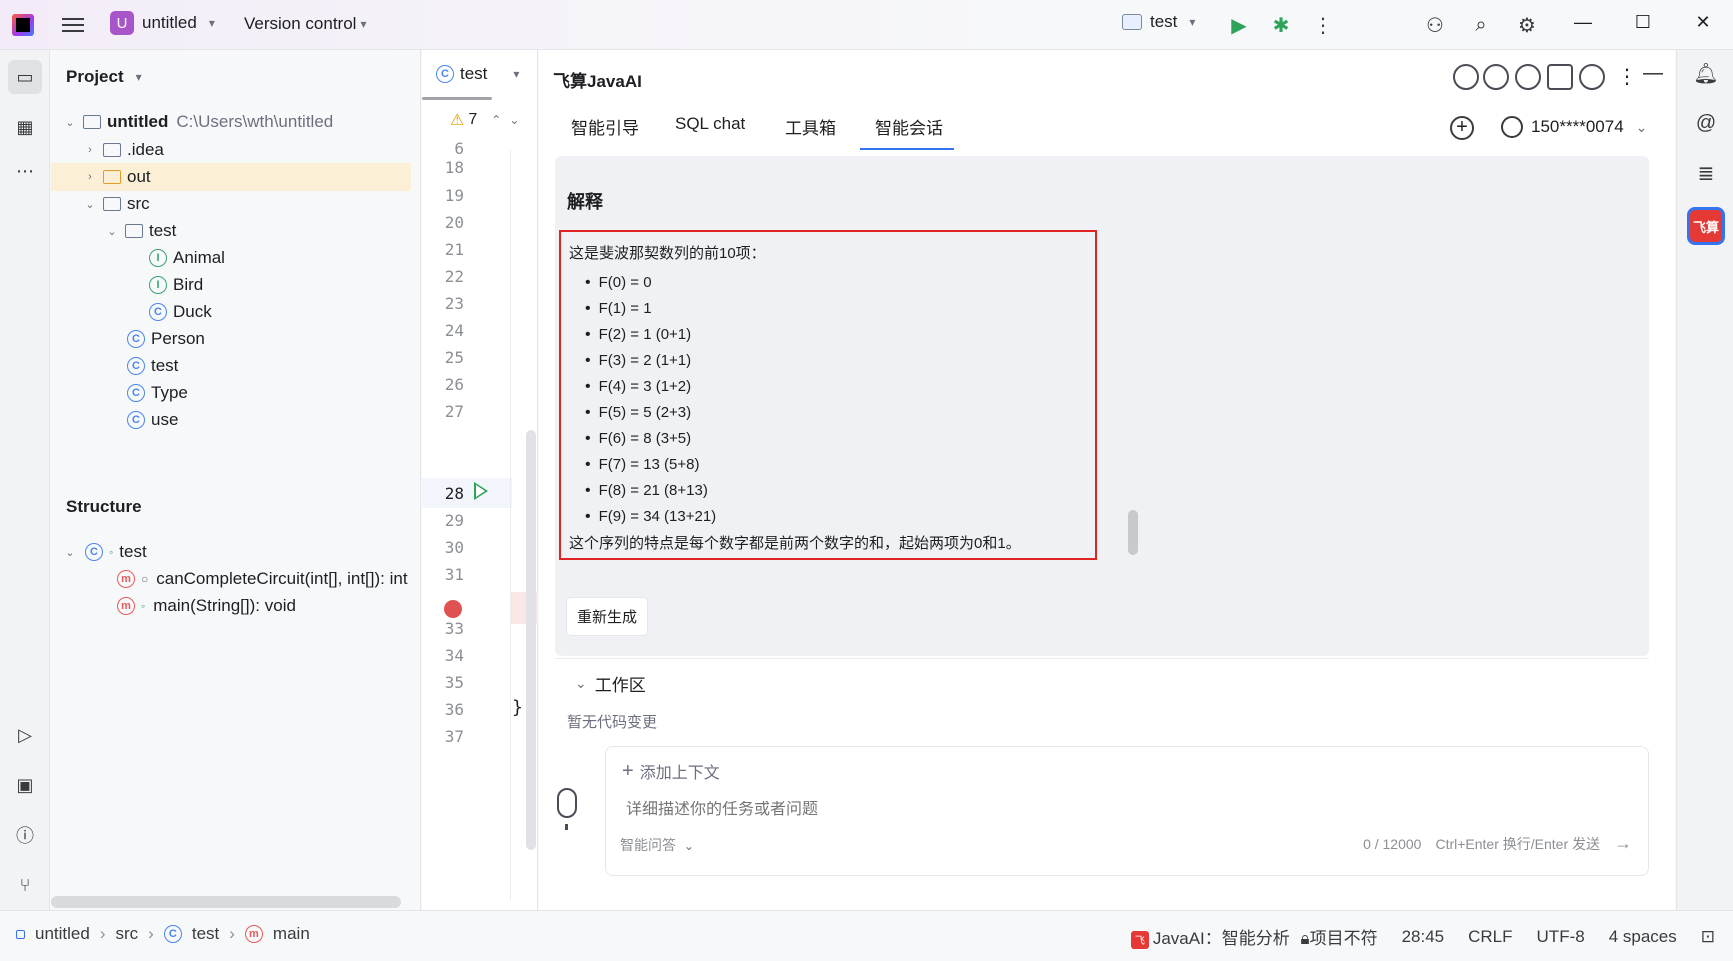 Image resolution: width=1733 pixels, height=961 pixels. I want to click on tree-item-src: ⌄ src, so click(231, 204).